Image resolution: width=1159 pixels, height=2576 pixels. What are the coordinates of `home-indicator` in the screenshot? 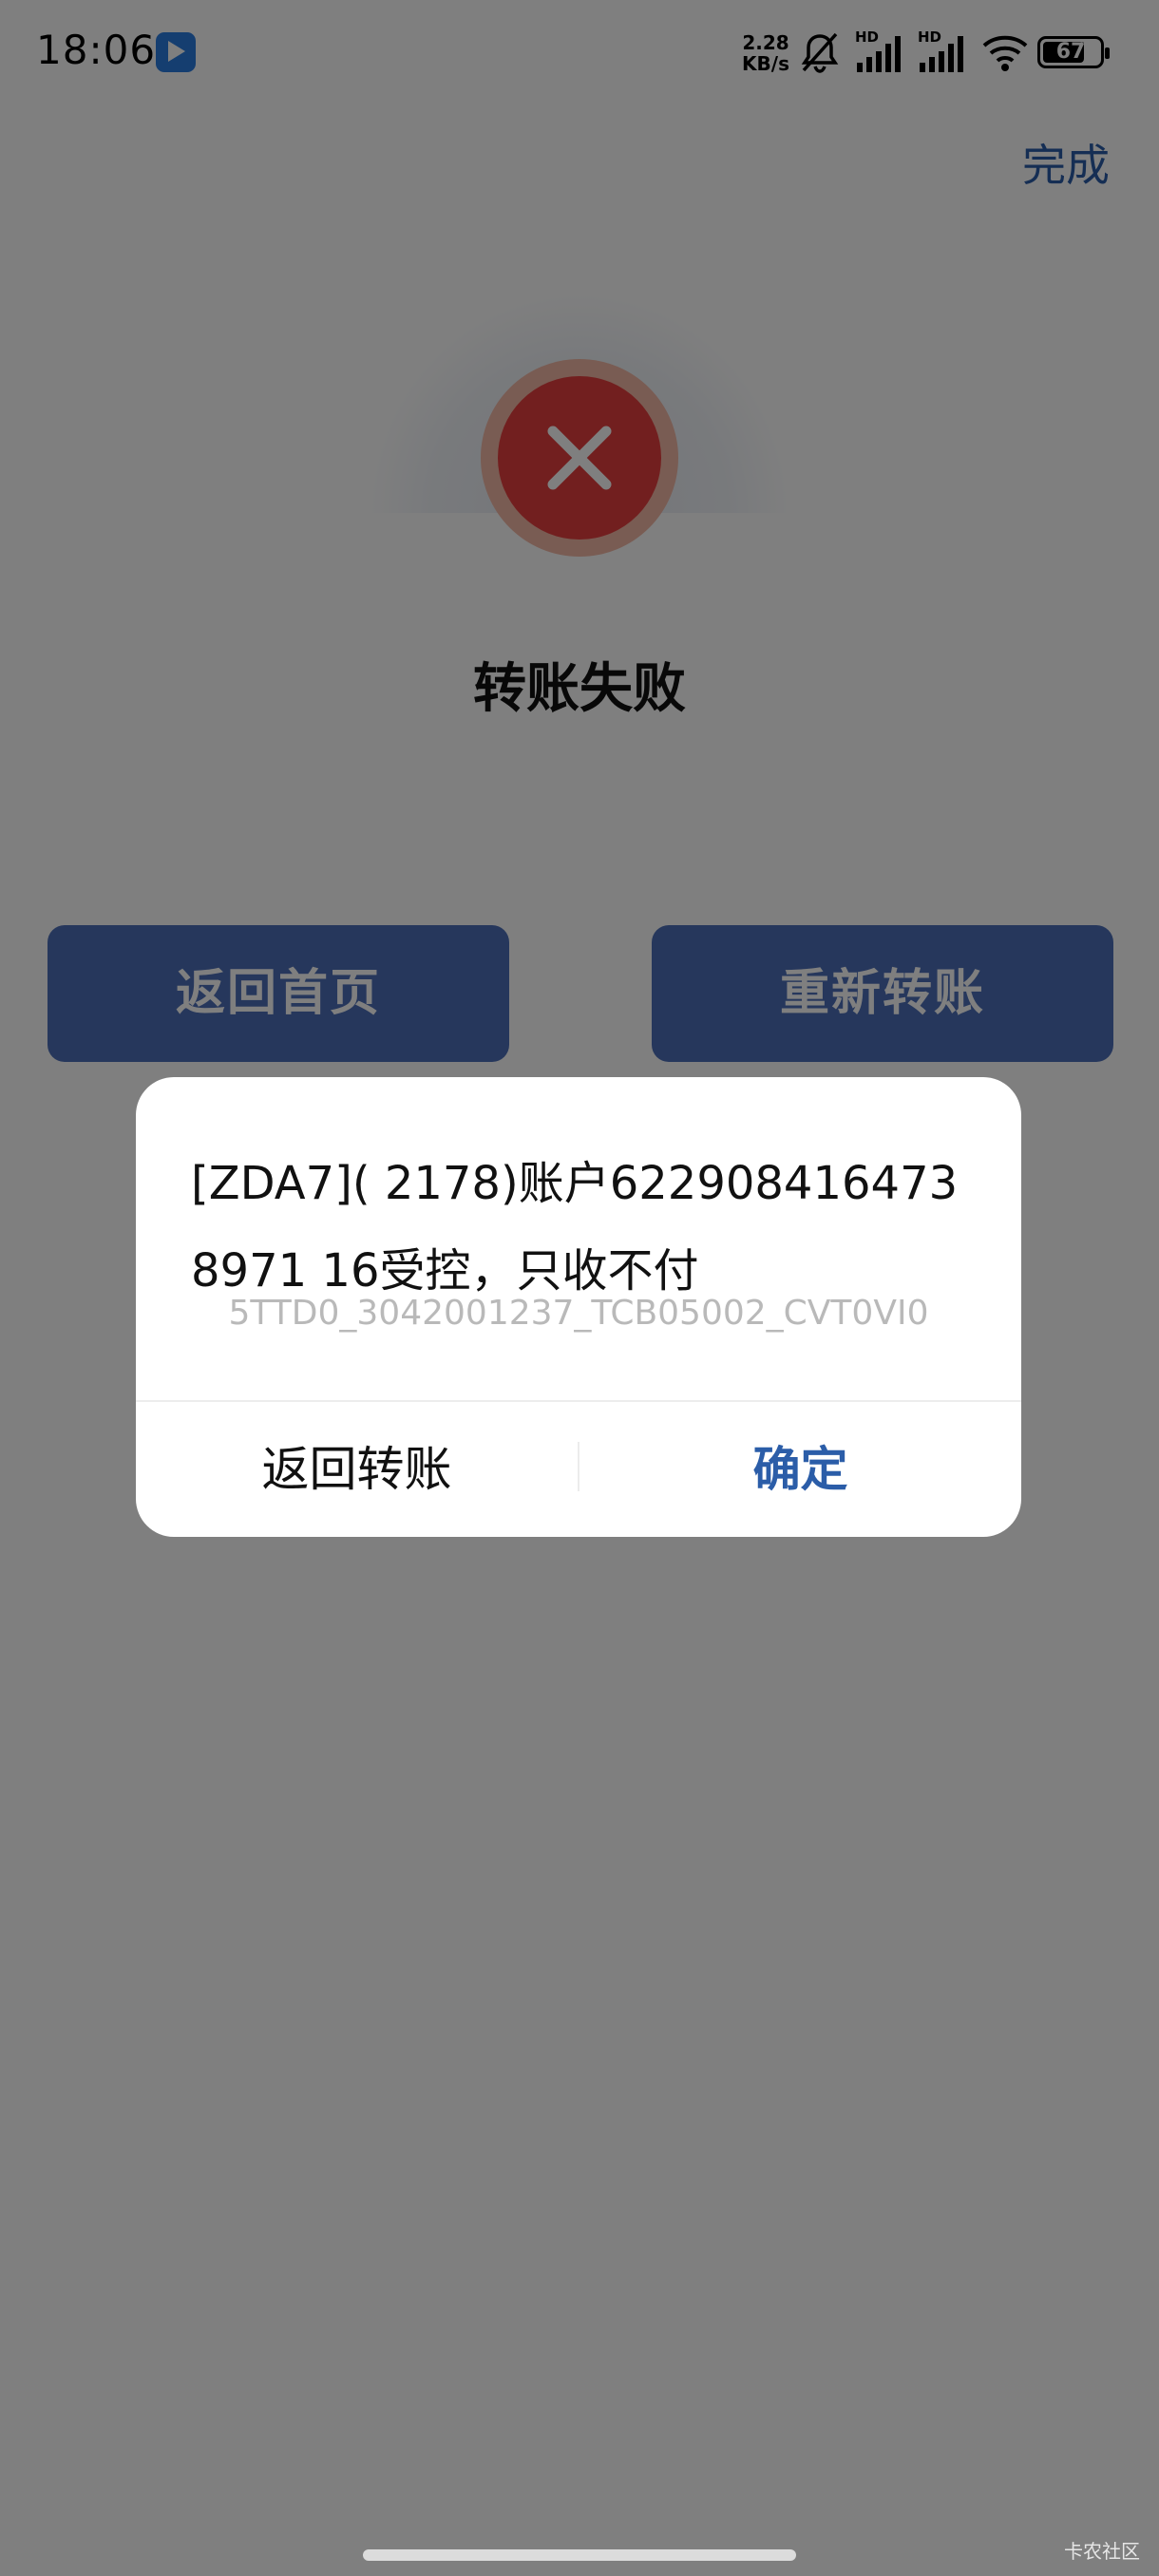 It's located at (579, 2555).